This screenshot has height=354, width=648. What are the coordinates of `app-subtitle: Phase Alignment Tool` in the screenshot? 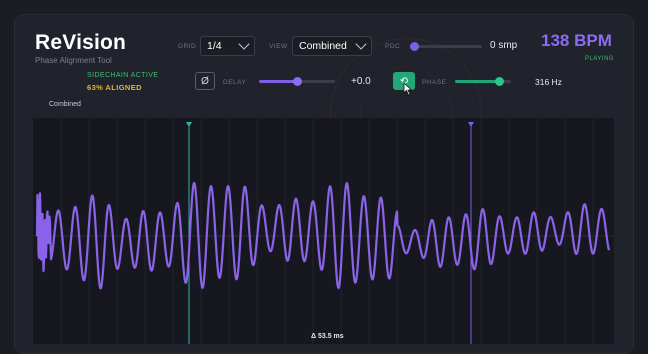 It's located at (73, 60).